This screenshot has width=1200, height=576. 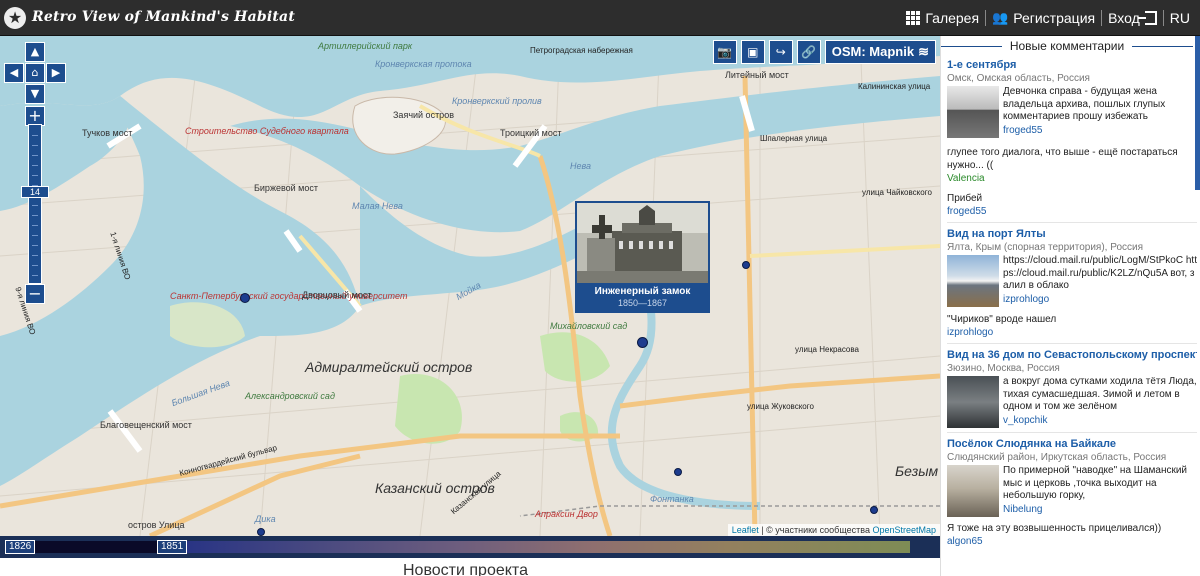 I want to click on grid-icon, so click(x=913, y=18).